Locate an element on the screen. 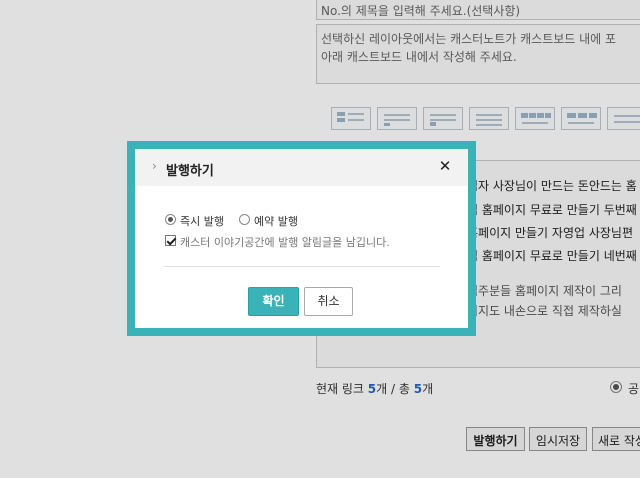 The image size is (640, 478). publish-now-label: 즉시 발행 is located at coordinates (202, 221).